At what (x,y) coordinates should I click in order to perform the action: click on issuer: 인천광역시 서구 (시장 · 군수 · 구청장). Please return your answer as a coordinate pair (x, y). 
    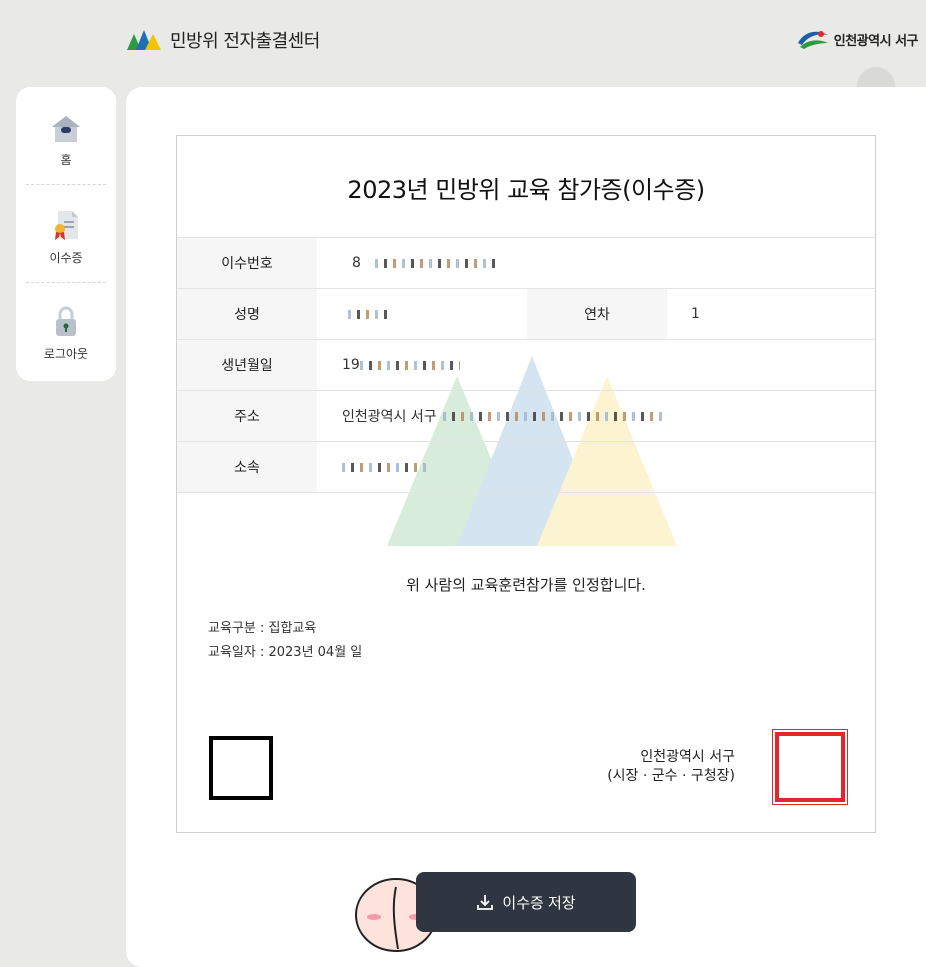
    Looking at the image, I should click on (646, 767).